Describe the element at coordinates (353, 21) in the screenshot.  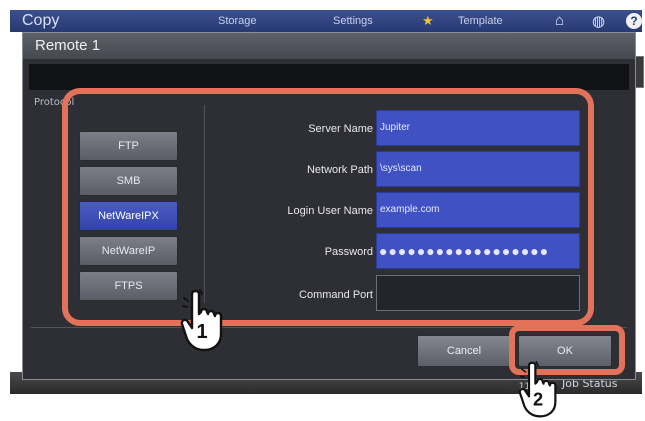
I see `tab-settings: Settings` at that location.